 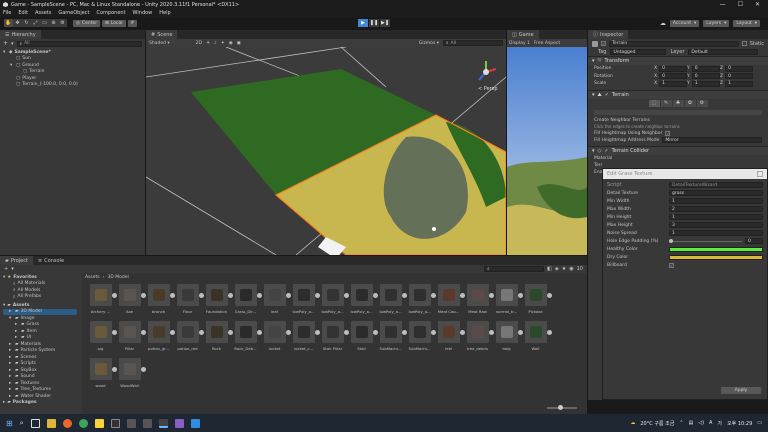 I want to click on minimize-button: —, so click(x=723, y=4).